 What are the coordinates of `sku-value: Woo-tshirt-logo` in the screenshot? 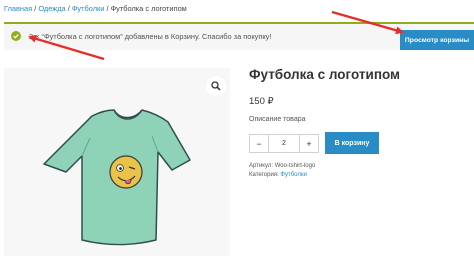 It's located at (295, 166).